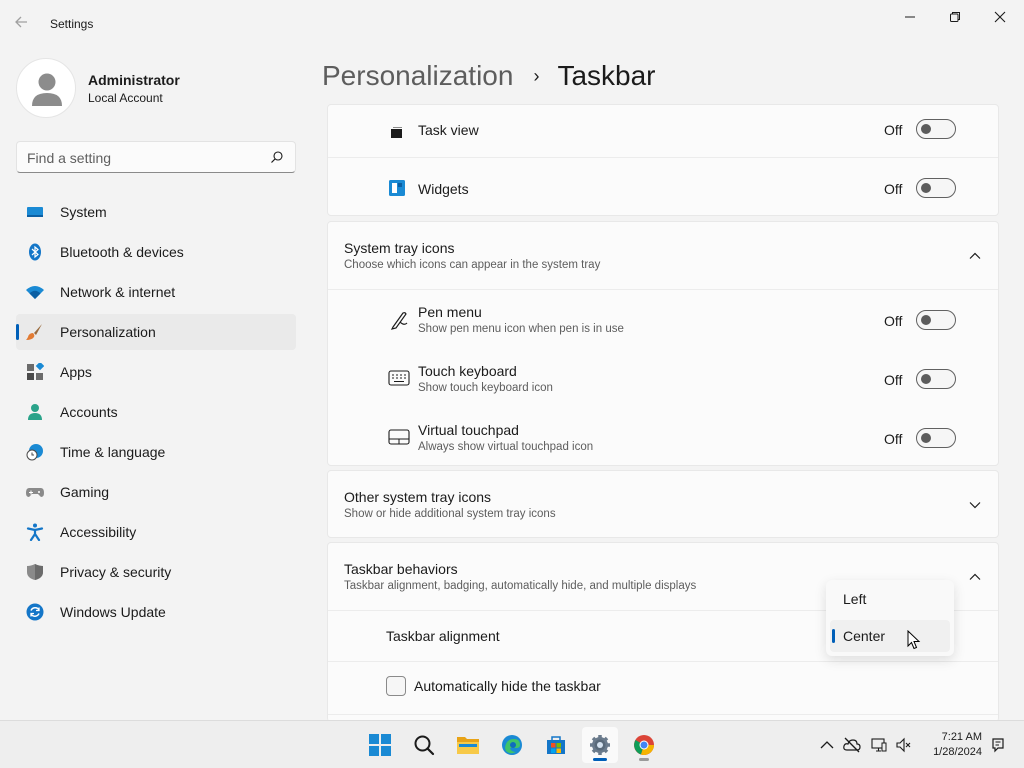  Describe the element at coordinates (35, 412) in the screenshot. I see `person-icon` at that location.